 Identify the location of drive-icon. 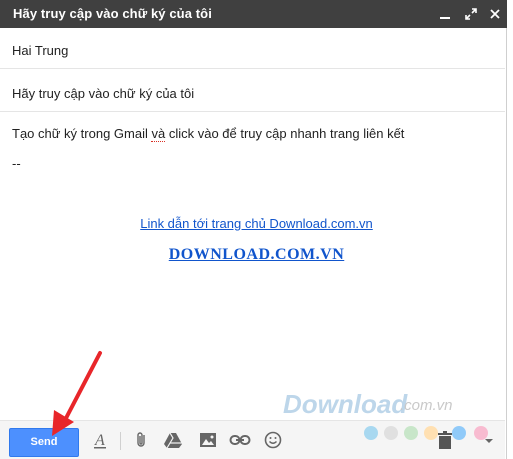
(173, 440).